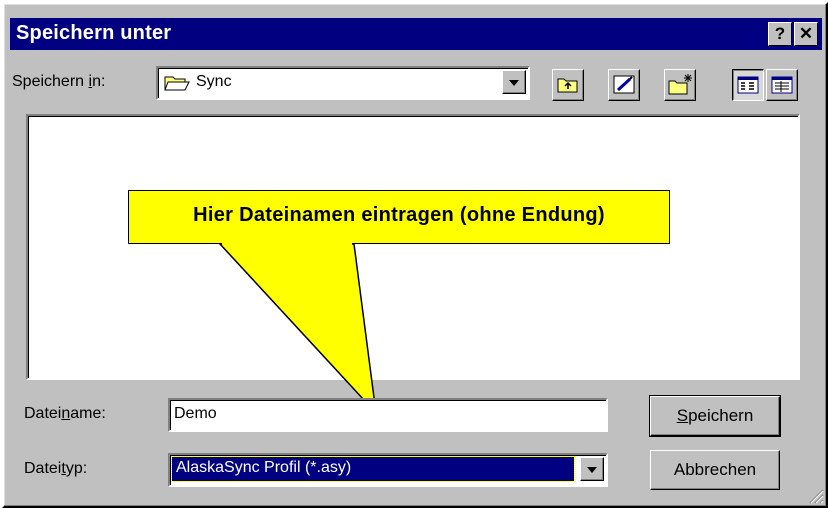 The height and width of the screenshot is (508, 828). What do you see at coordinates (715, 470) in the screenshot?
I see `cancel-button: Abbrechen` at bounding box center [715, 470].